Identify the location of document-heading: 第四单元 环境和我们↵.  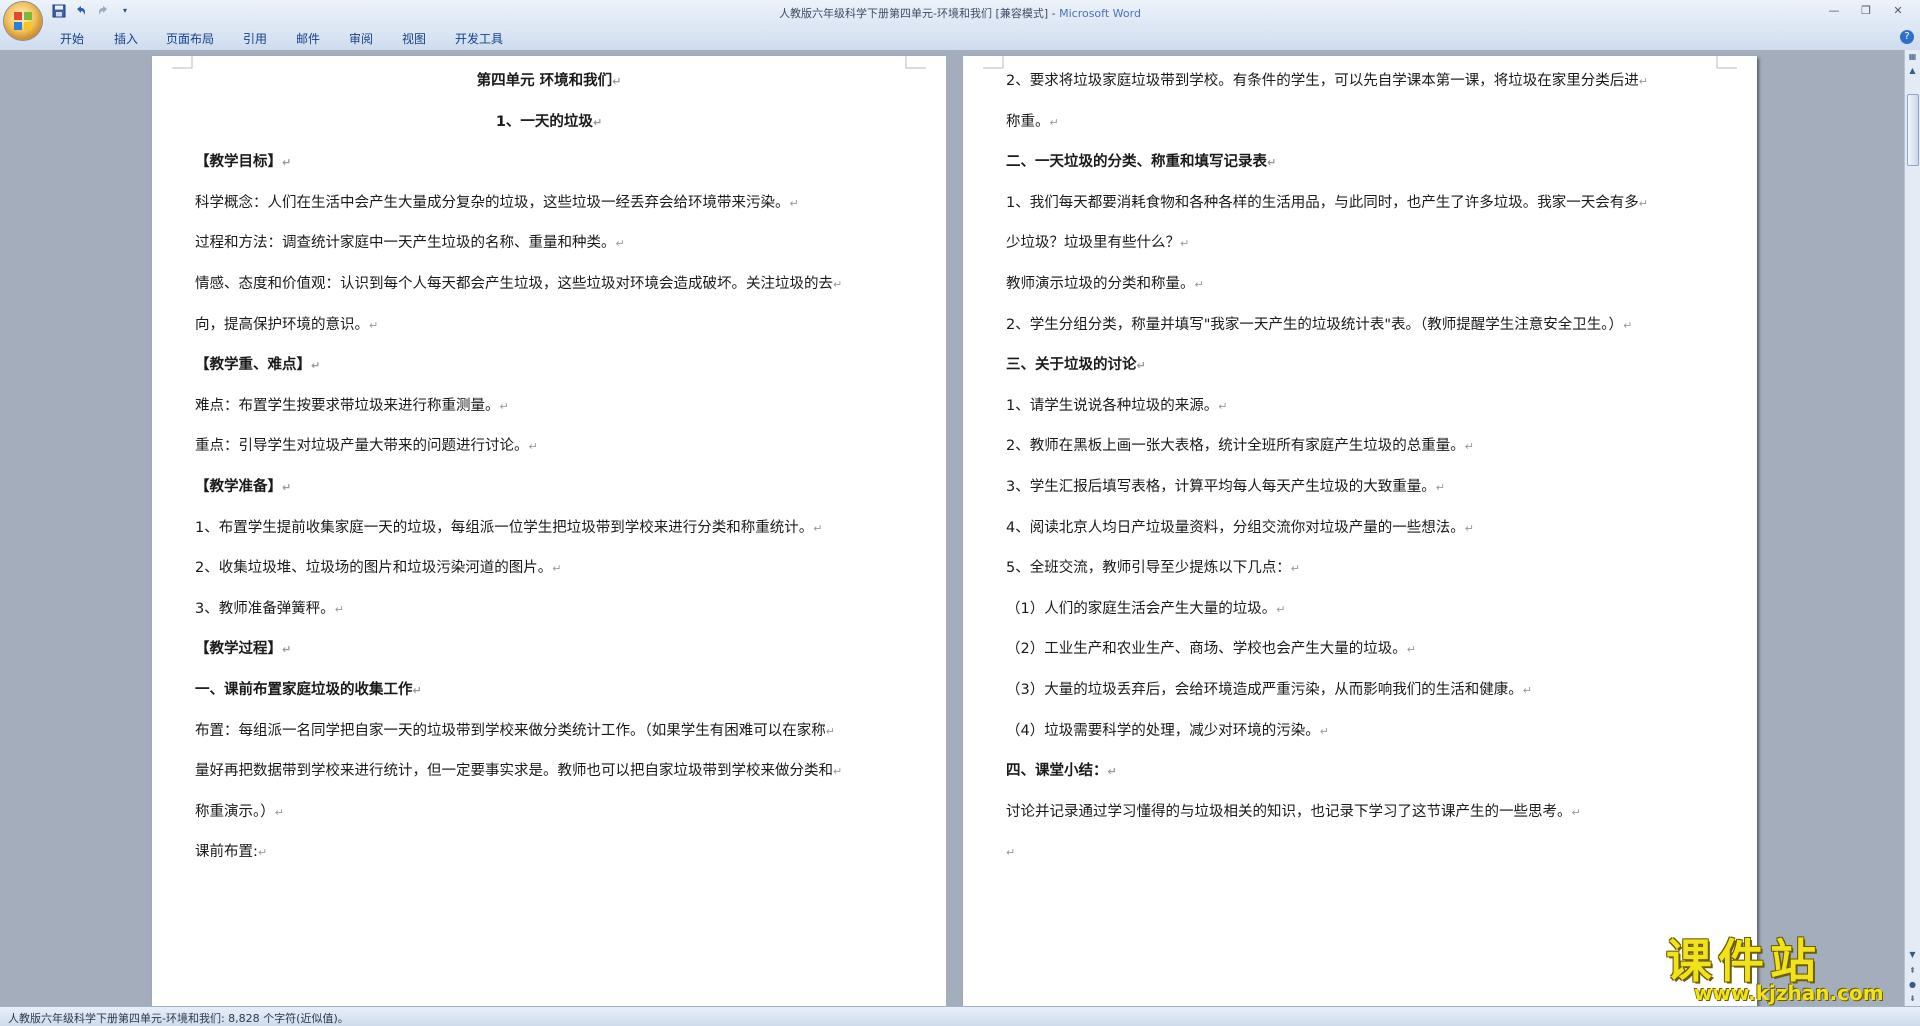
(549, 81).